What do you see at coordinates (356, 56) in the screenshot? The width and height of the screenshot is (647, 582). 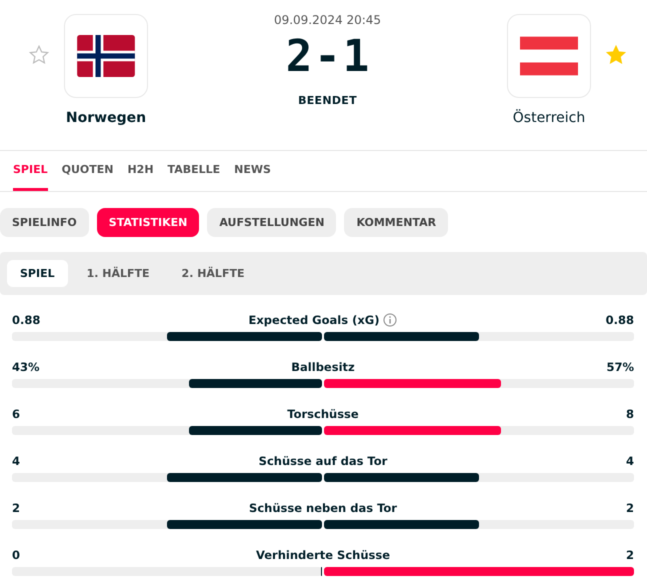 I see `away-score: 1` at bounding box center [356, 56].